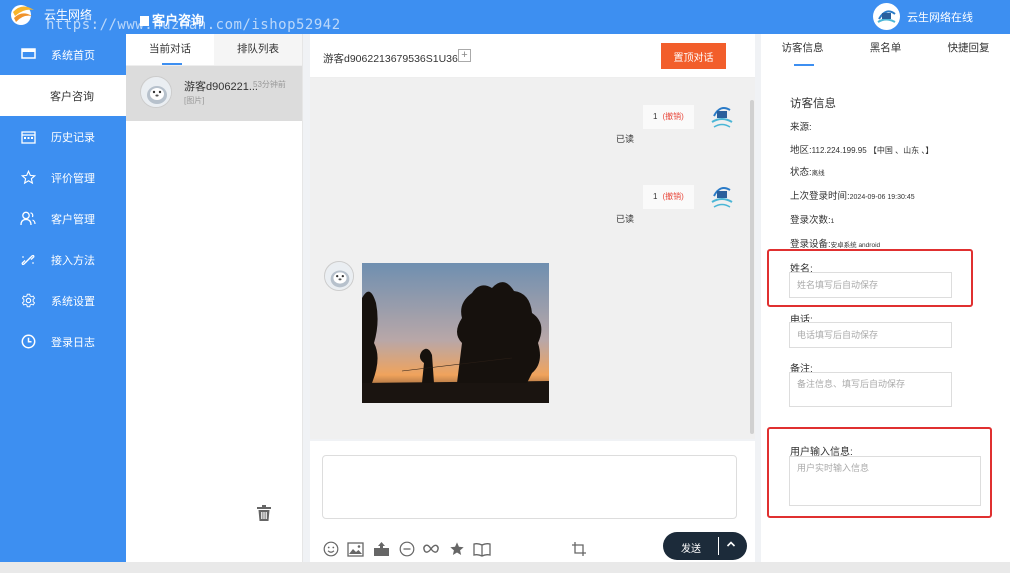 Image resolution: width=1010 pixels, height=573 pixels. I want to click on last-login-value: 2024-09-06 19:30:45, so click(882, 197).